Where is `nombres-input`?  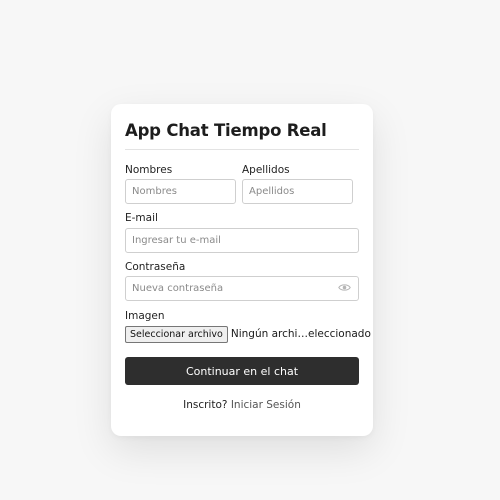
nombres-input is located at coordinates (180, 191).